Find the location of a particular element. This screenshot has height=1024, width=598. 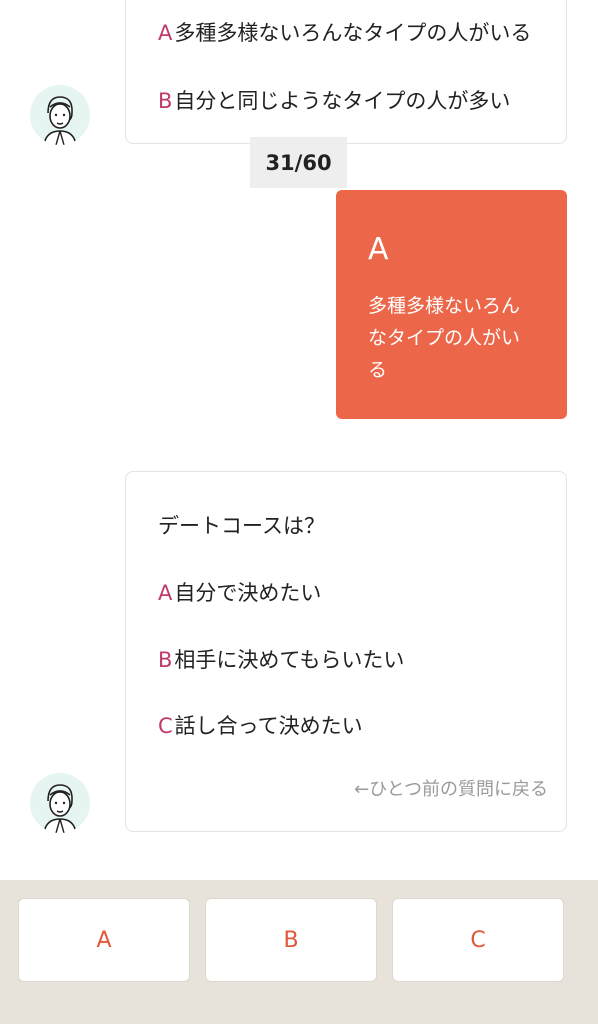

previous-option-b: B自分と同じようなタイプの人が多い is located at coordinates (334, 101).